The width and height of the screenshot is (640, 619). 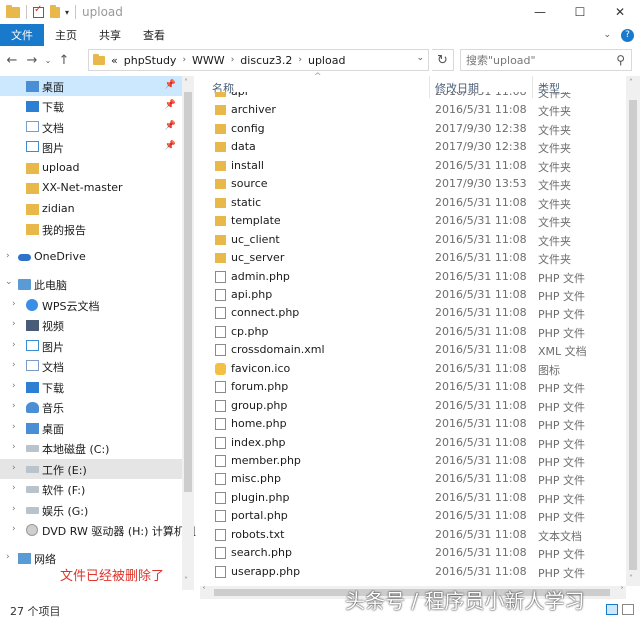 I want to click on file-row-search-php: search.php 2016/5/31 11:08 PHP 文件, so click(x=413, y=553).